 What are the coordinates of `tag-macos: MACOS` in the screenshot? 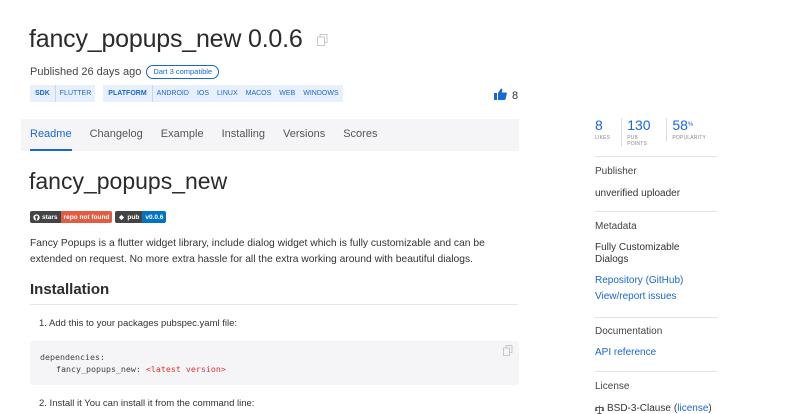 It's located at (259, 93).